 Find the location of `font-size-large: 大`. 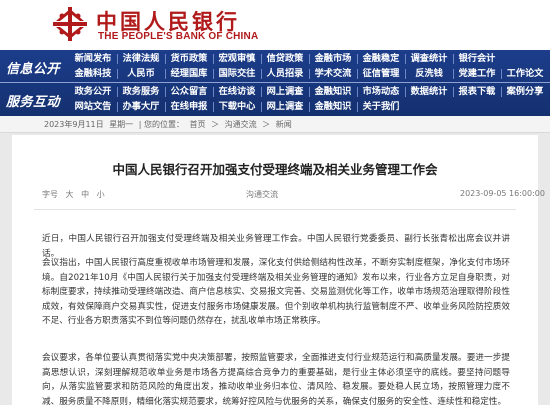

font-size-large: 大 is located at coordinates (70, 194).